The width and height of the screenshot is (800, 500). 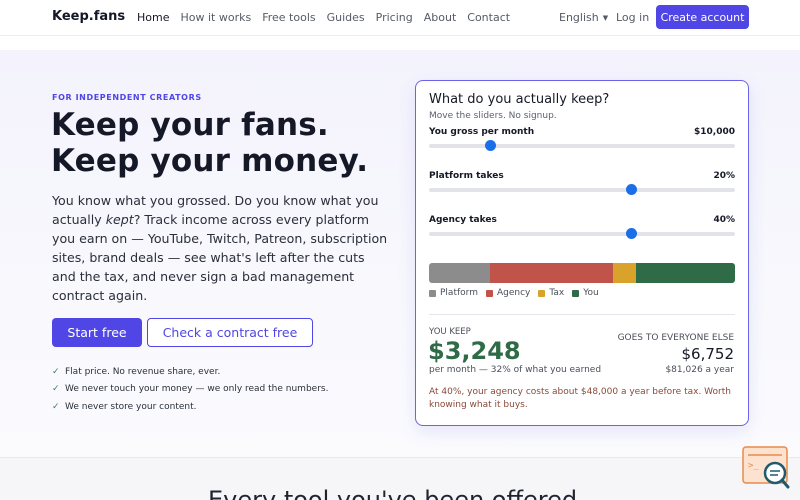 What do you see at coordinates (582, 146) in the screenshot?
I see `gross-slider-track` at bounding box center [582, 146].